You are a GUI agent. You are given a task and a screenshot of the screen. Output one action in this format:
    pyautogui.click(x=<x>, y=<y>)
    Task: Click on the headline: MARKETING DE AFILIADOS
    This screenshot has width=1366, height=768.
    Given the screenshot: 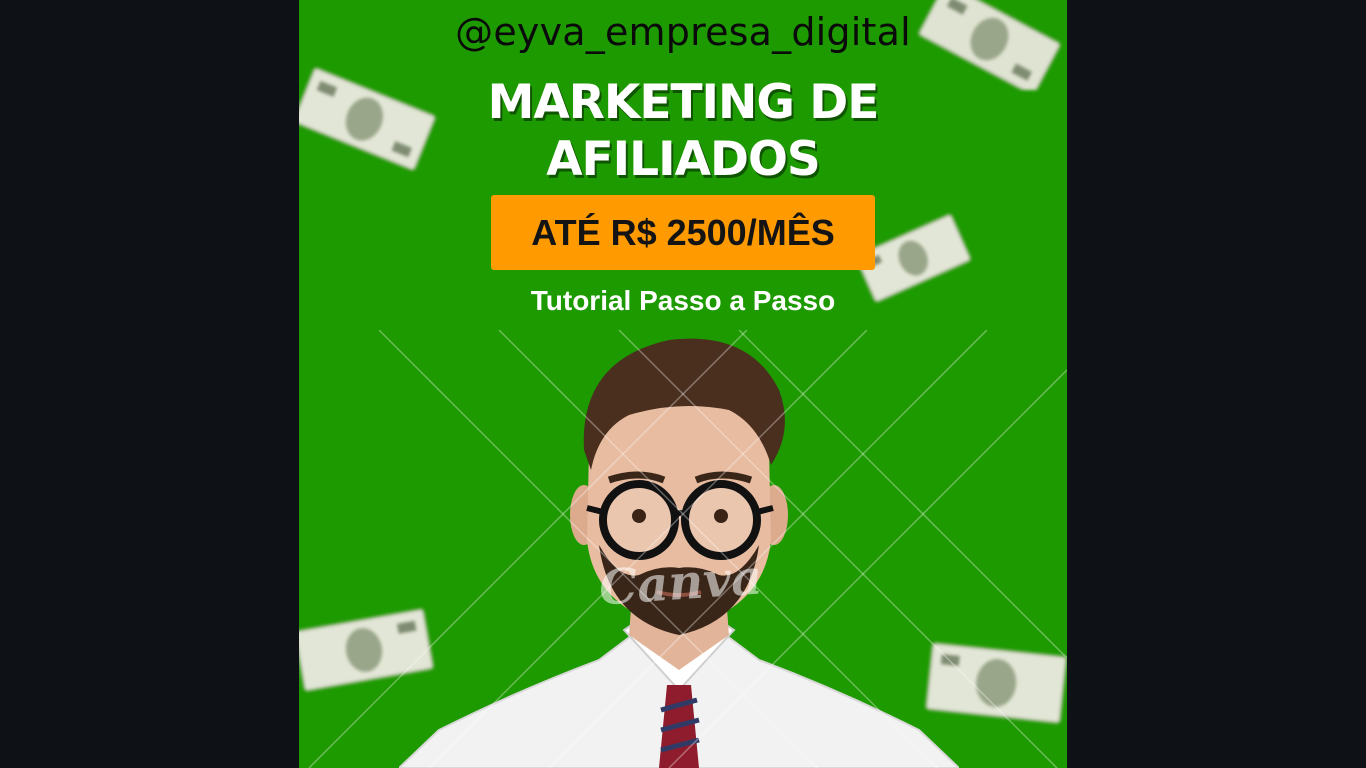 What is the action you would take?
    pyautogui.click(x=683, y=131)
    